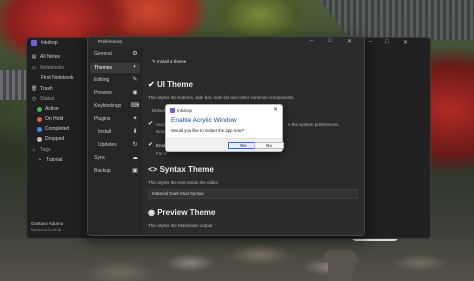  What do you see at coordinates (107, 106) in the screenshot?
I see `tab-keybindings: Keybindings` at bounding box center [107, 106].